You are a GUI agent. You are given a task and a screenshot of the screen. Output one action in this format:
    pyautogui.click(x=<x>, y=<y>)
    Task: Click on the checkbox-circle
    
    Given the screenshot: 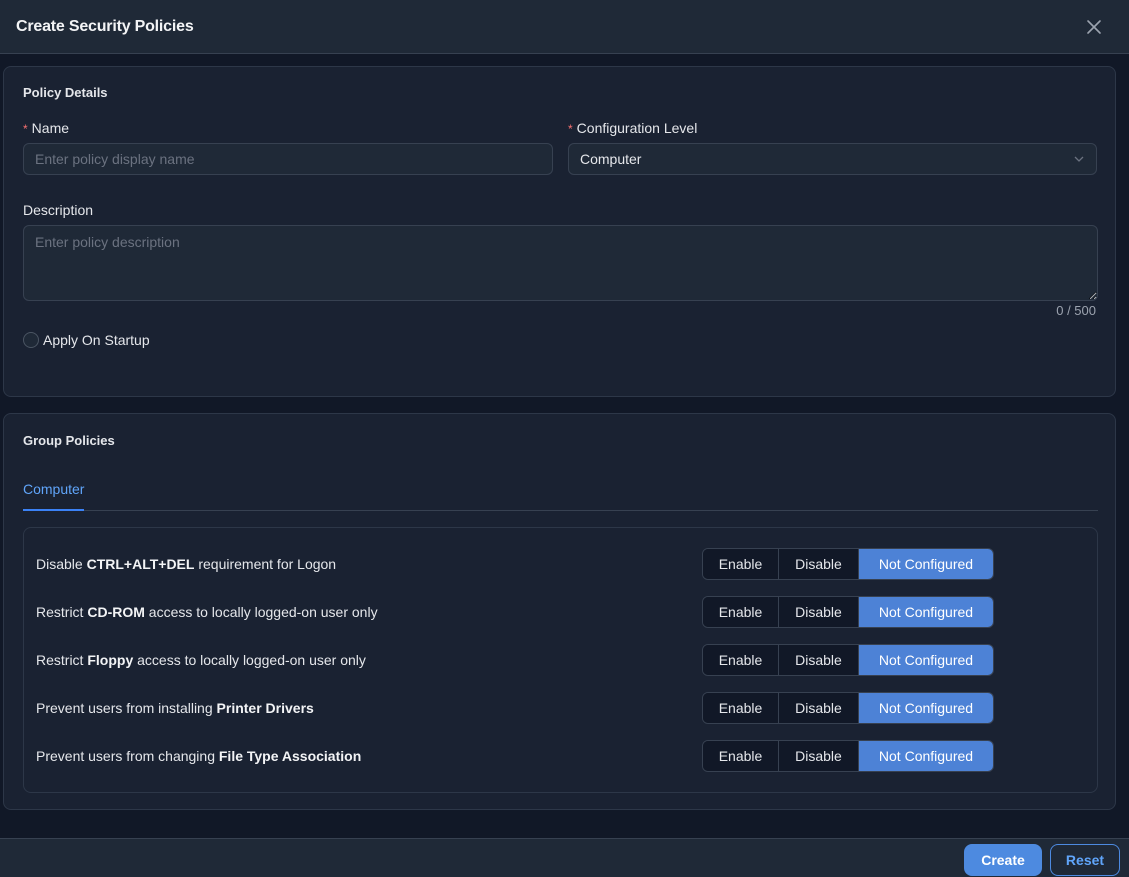 What is the action you would take?
    pyautogui.click(x=31, y=340)
    